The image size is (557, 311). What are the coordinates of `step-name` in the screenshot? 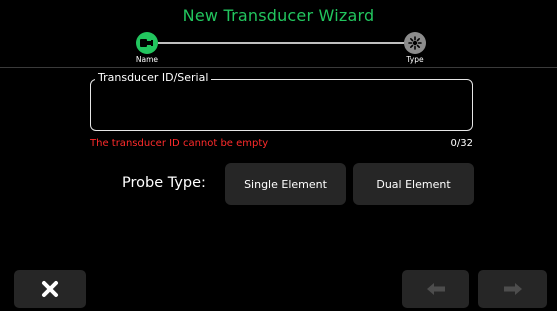 It's located at (147, 43).